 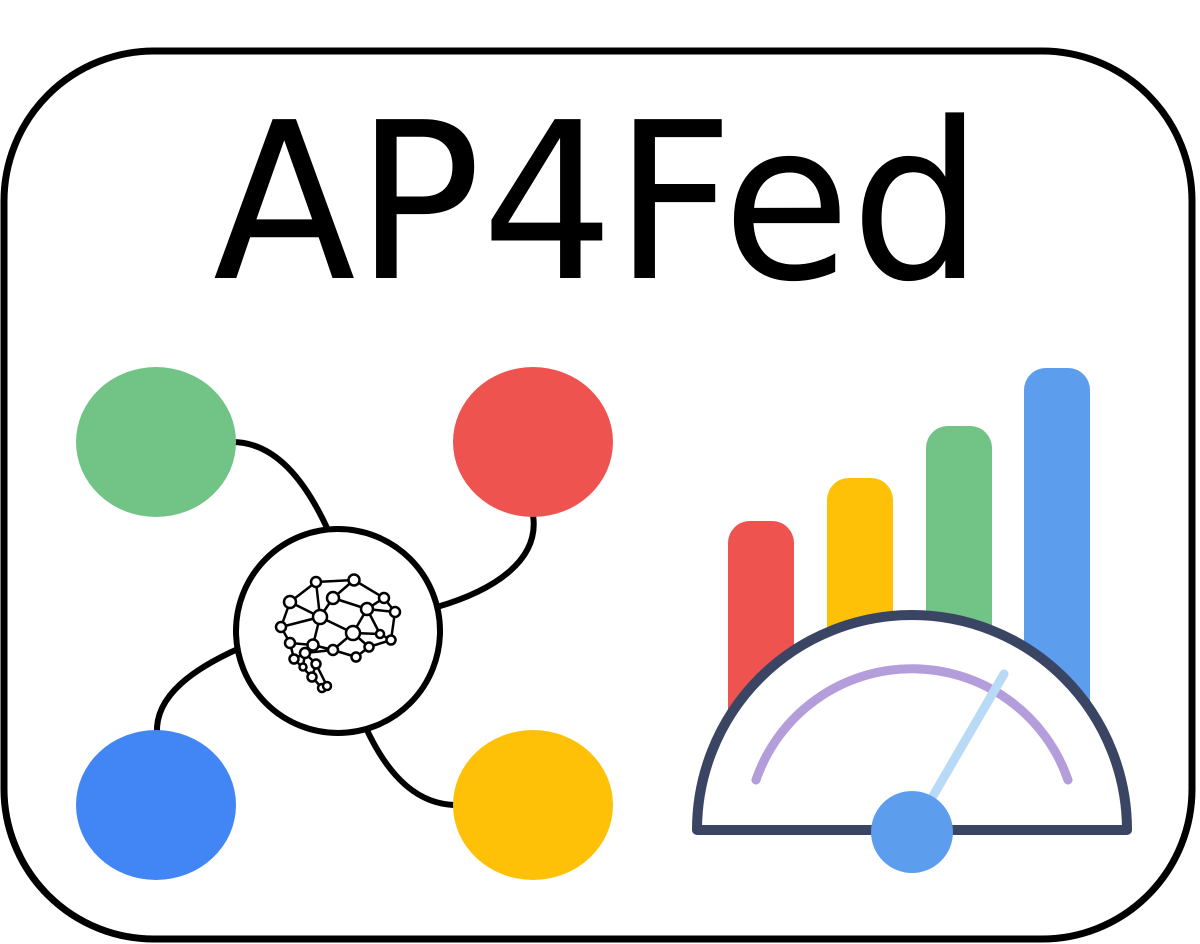 I want to click on server-node, so click(x=338, y=631).